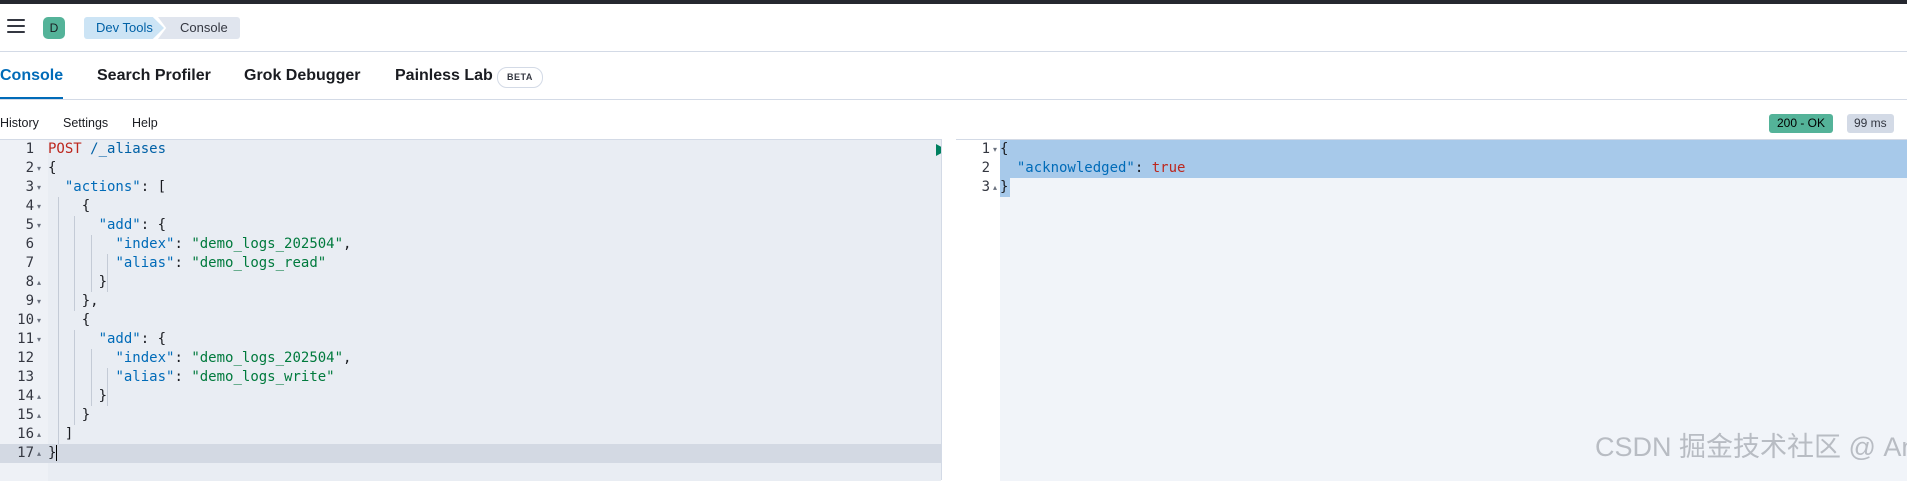 The image size is (1907, 481). What do you see at coordinates (1870, 123) in the screenshot?
I see `request-time-badge: 99 ms` at bounding box center [1870, 123].